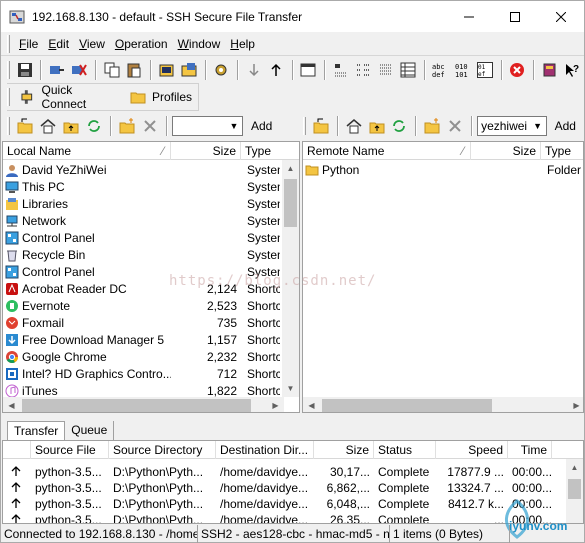  What do you see at coordinates (56, 70) in the screenshot?
I see `connect-button` at bounding box center [56, 70].